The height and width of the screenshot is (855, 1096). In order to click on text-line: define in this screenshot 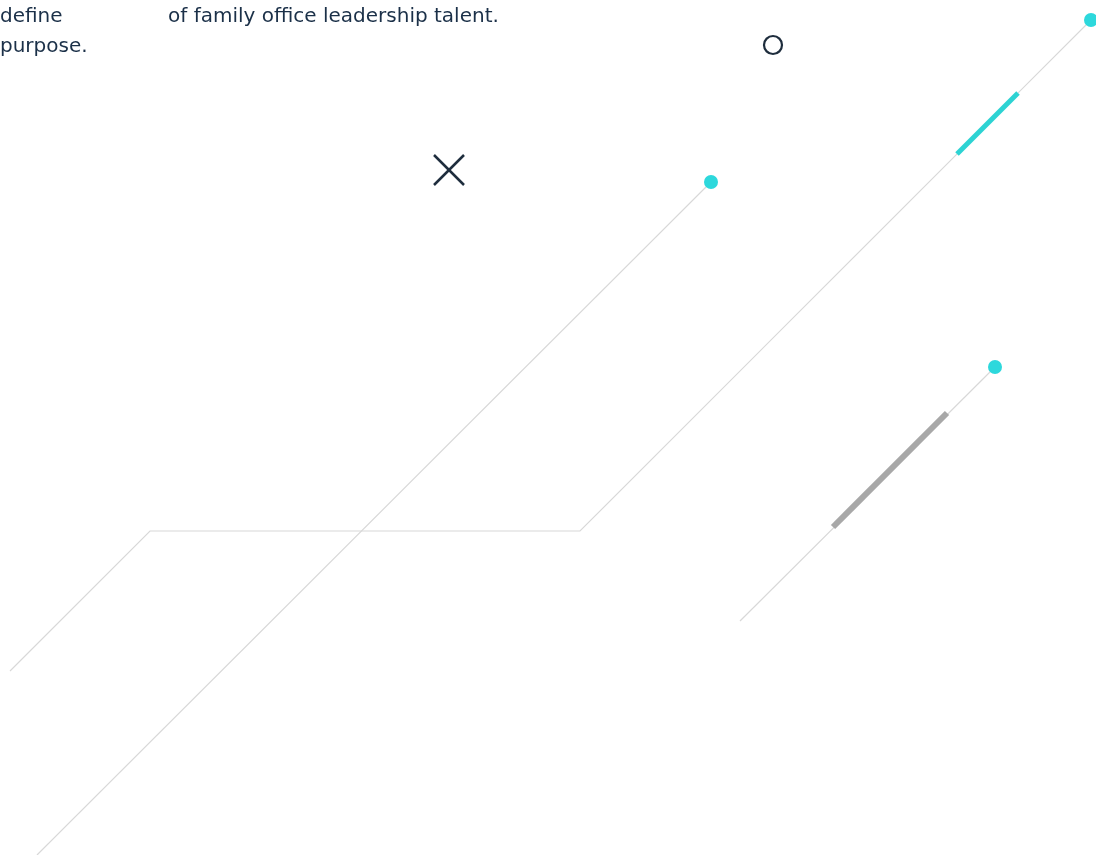, I will do `click(31, 15)`.